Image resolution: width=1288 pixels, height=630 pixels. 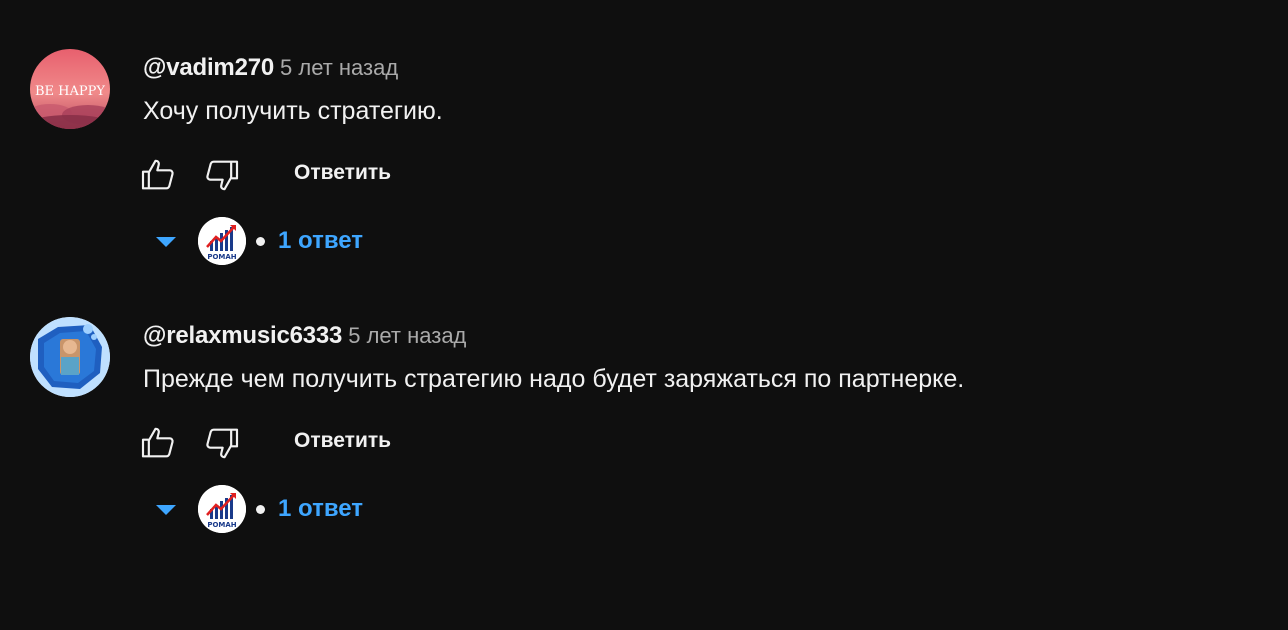 I want to click on comment-author: @relaxmusic6333 5 лет назад, so click(x=304, y=336).